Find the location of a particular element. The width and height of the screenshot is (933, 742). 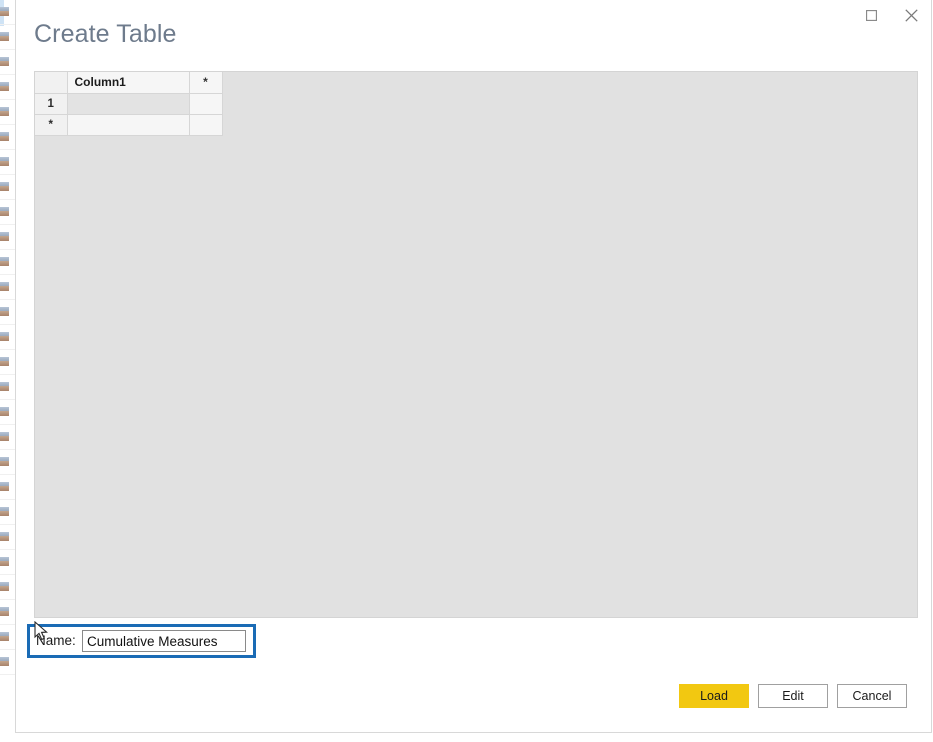

dialog-footer: Load Edit Cancel is located at coordinates (474, 696).